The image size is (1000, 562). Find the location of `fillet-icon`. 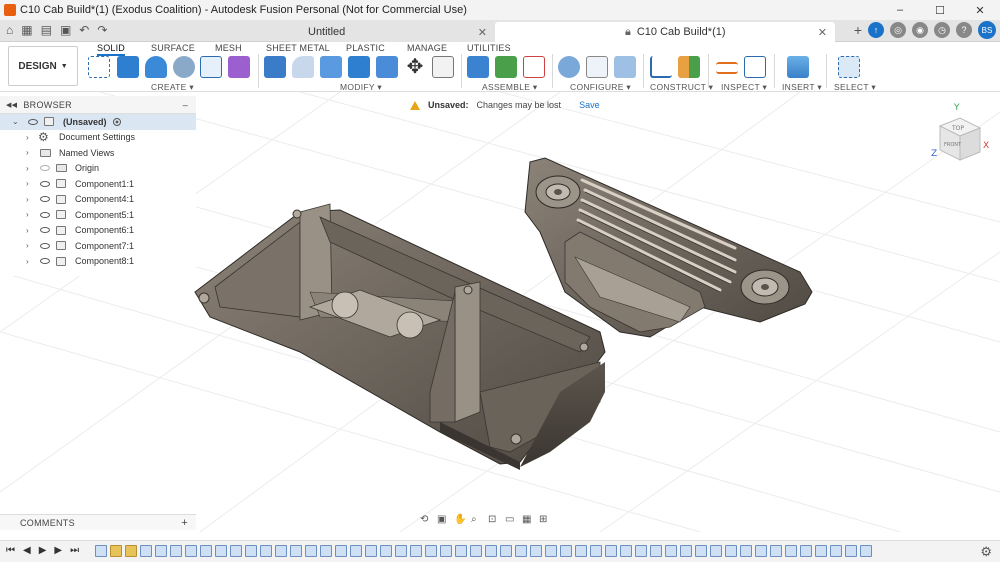

fillet-icon is located at coordinates (303, 67).